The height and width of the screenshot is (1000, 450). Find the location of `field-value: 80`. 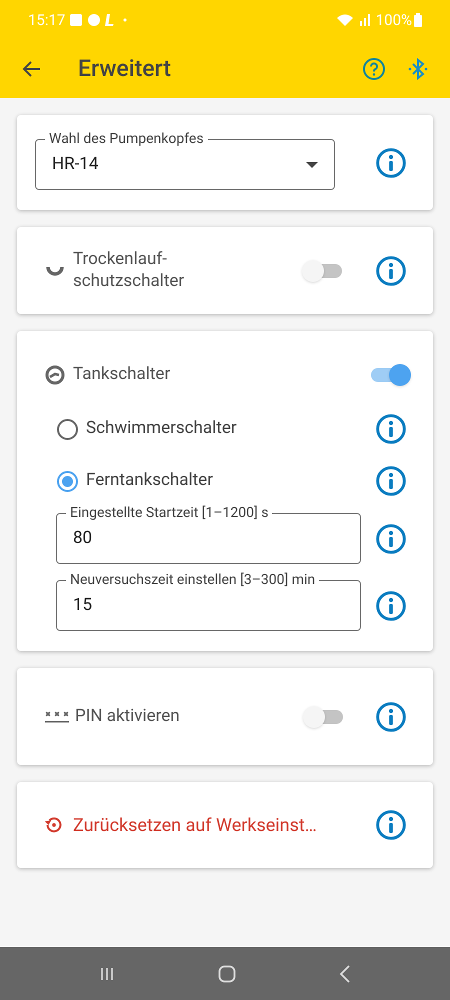

field-value: 80 is located at coordinates (82, 538).